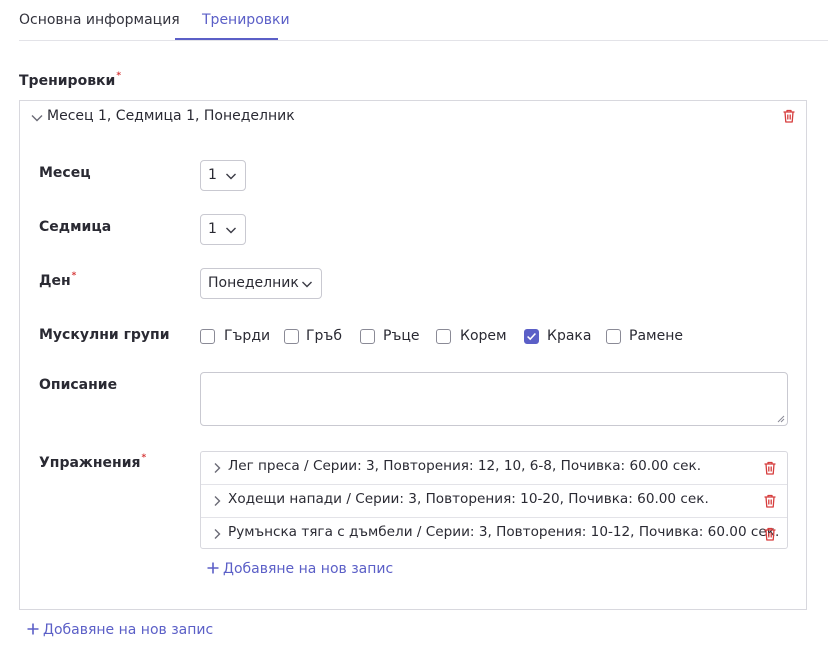 This screenshot has height=649, width=828. Describe the element at coordinates (367, 336) in the screenshot. I see `checkbox-arms` at that location.